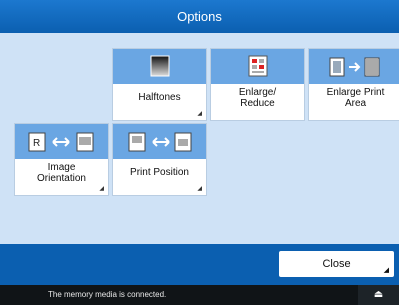 The width and height of the screenshot is (399, 305). I want to click on close-label: Close, so click(336, 264).